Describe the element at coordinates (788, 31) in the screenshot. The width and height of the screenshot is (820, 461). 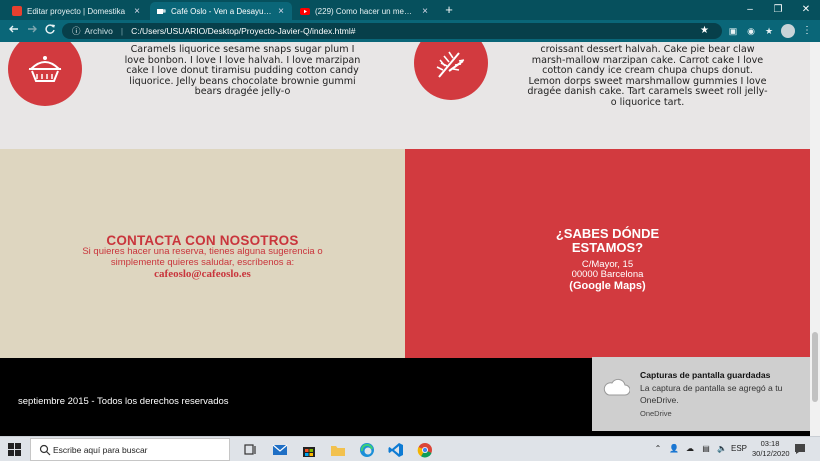
I see `profile-avatar` at that location.